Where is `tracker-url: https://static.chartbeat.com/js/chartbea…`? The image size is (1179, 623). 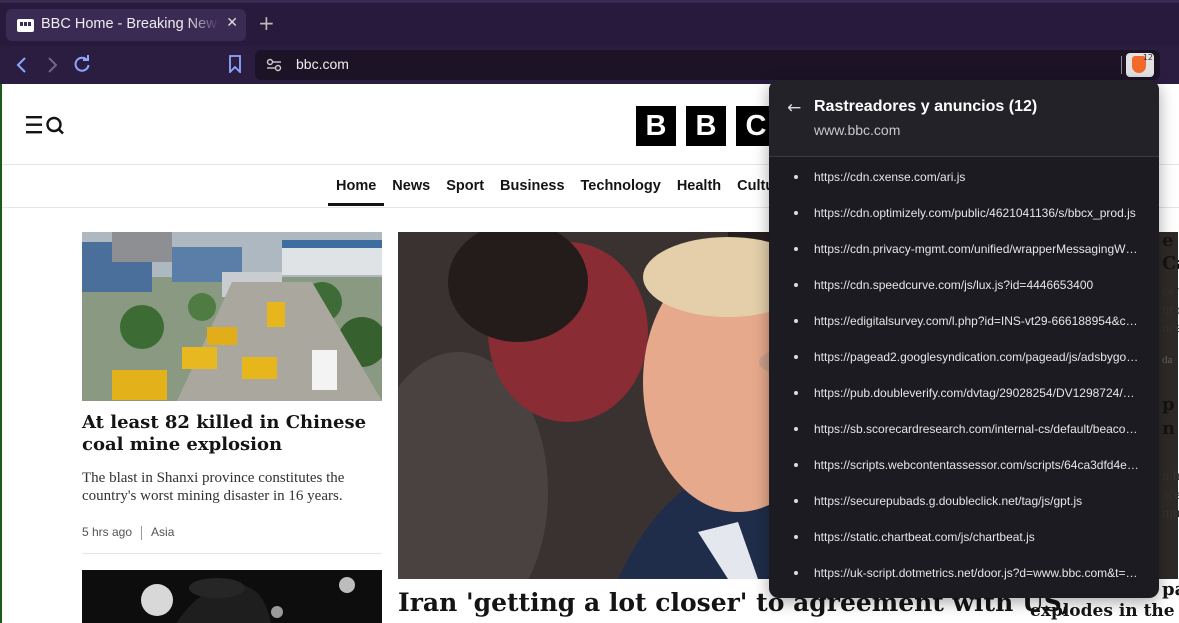 tracker-url: https://static.chartbeat.com/js/chartbea… is located at coordinates (924, 537).